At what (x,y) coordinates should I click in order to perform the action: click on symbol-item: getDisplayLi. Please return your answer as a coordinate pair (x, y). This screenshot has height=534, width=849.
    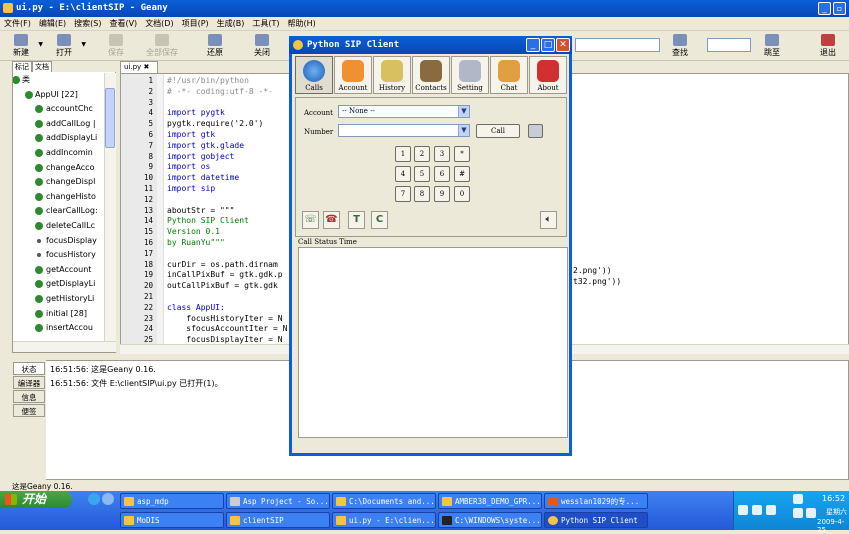
    Looking at the image, I should click on (58, 284).